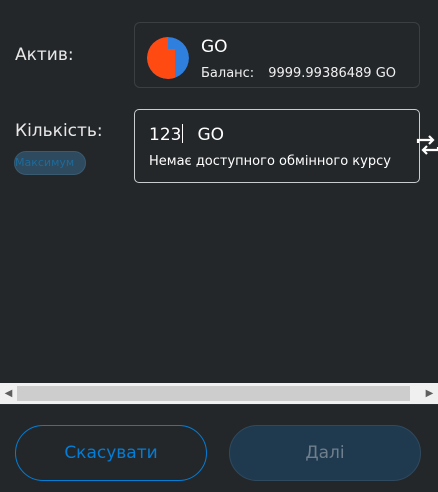 This screenshot has height=492, width=438. Describe the element at coordinates (168, 58) in the screenshot. I see `go-token-logo-icon` at that location.